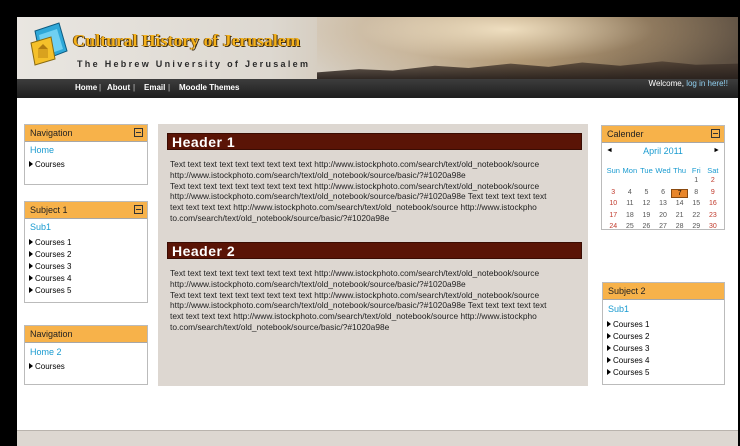 The image size is (740, 446). What do you see at coordinates (663, 192) in the screenshot?
I see `calendar-day: 6` at bounding box center [663, 192].